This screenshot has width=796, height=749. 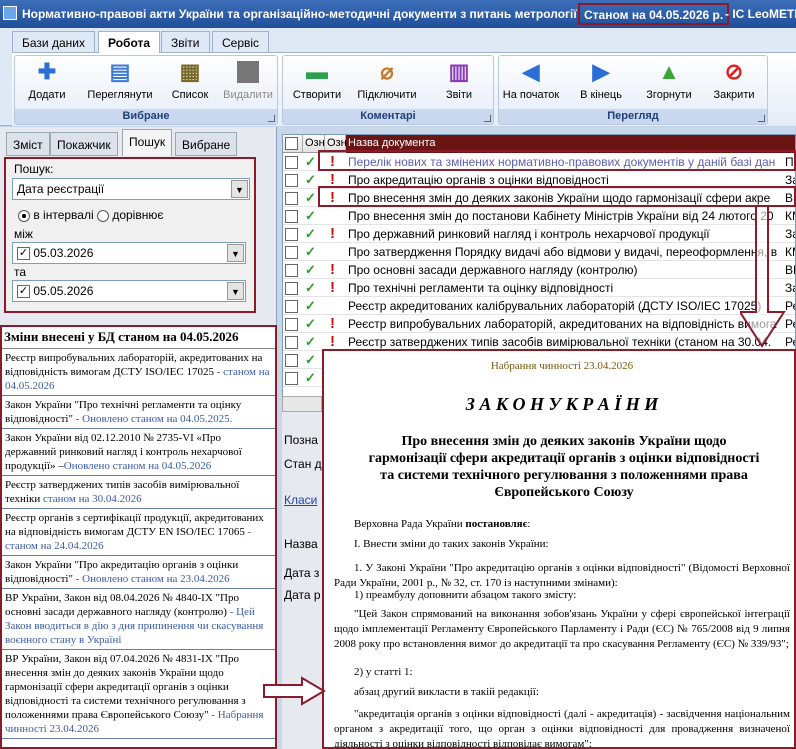 I want to click on radio-interval-label: в інтервалі, so click(x=63, y=215).